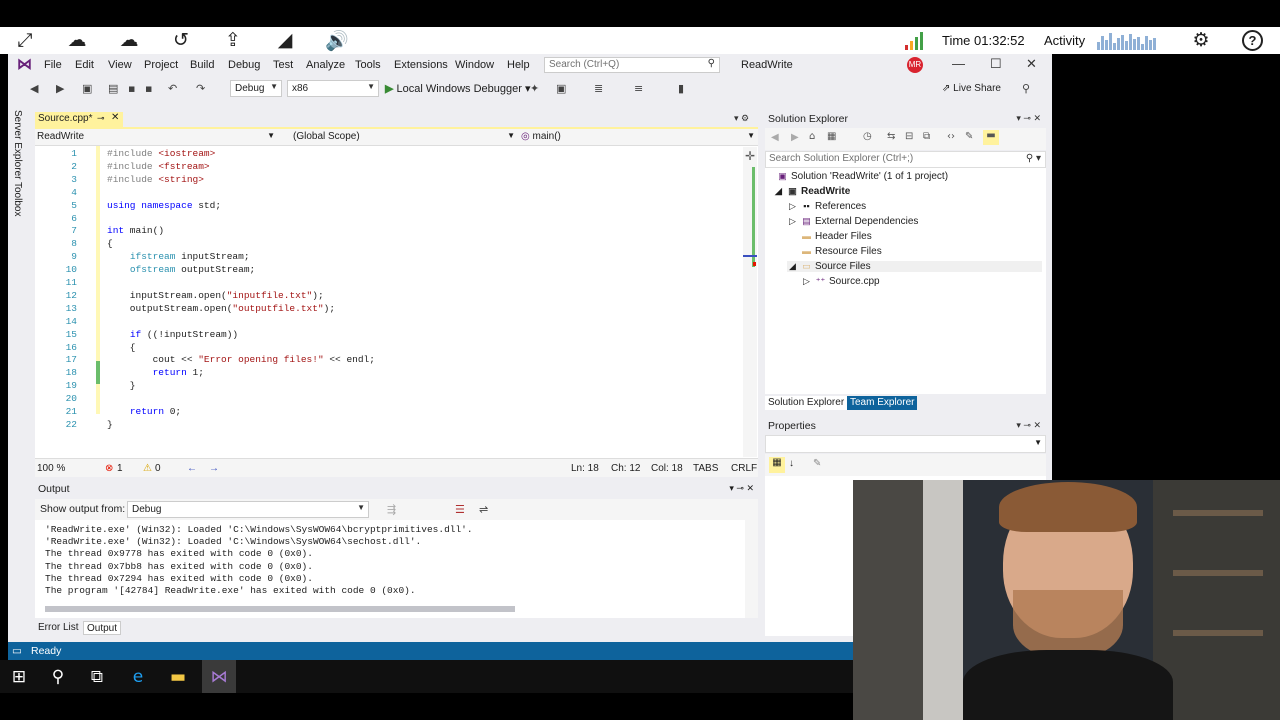  Describe the element at coordinates (241, 359) in the screenshot. I see `code-line: cout << "Error opening files!" << endl;` at that location.